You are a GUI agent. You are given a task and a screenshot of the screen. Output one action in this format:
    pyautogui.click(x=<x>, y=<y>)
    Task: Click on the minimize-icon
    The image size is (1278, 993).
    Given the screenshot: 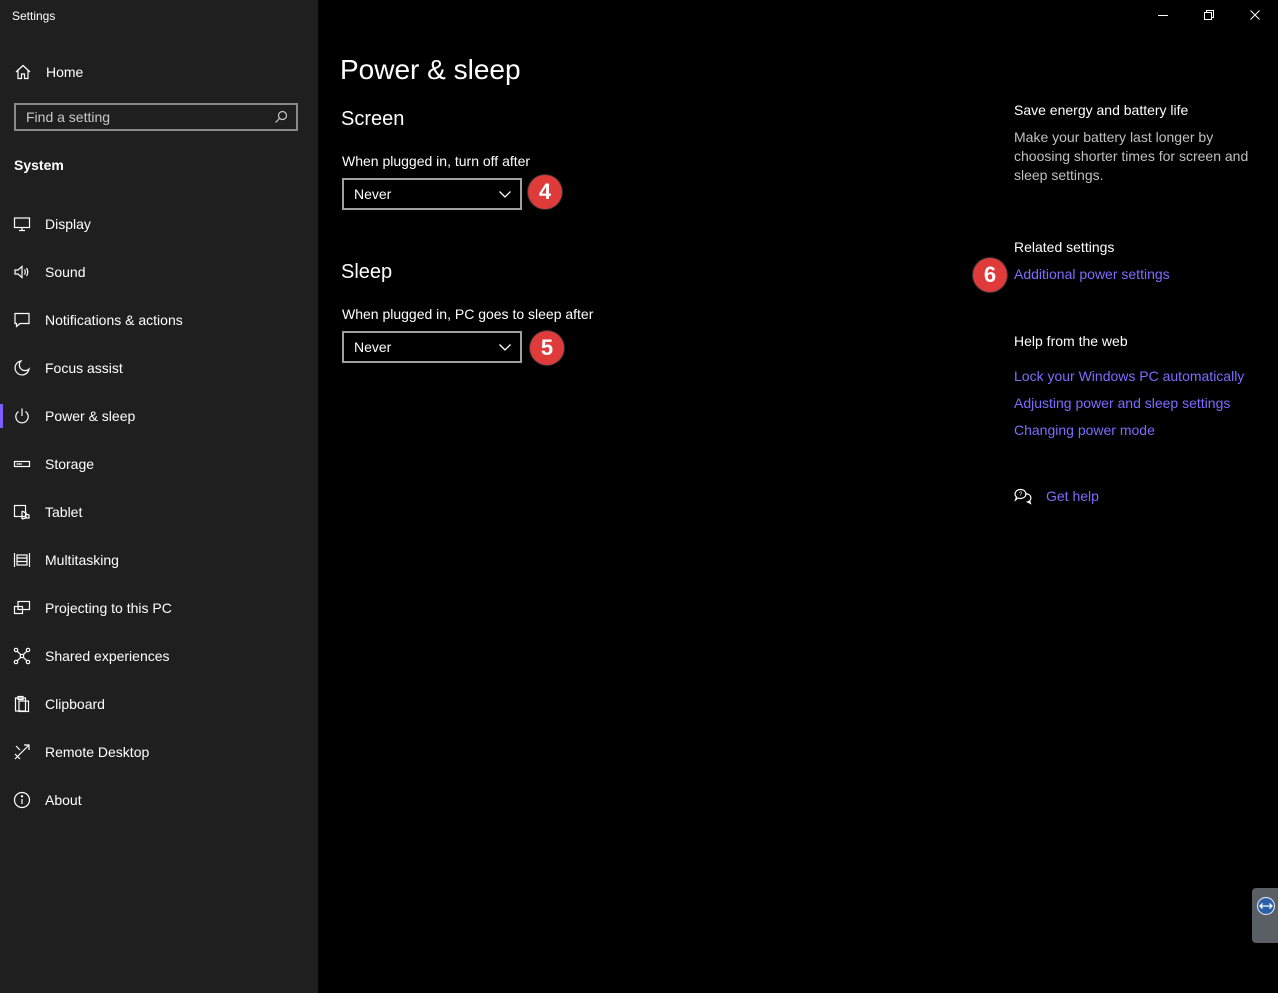 What is the action you would take?
    pyautogui.click(x=1163, y=15)
    